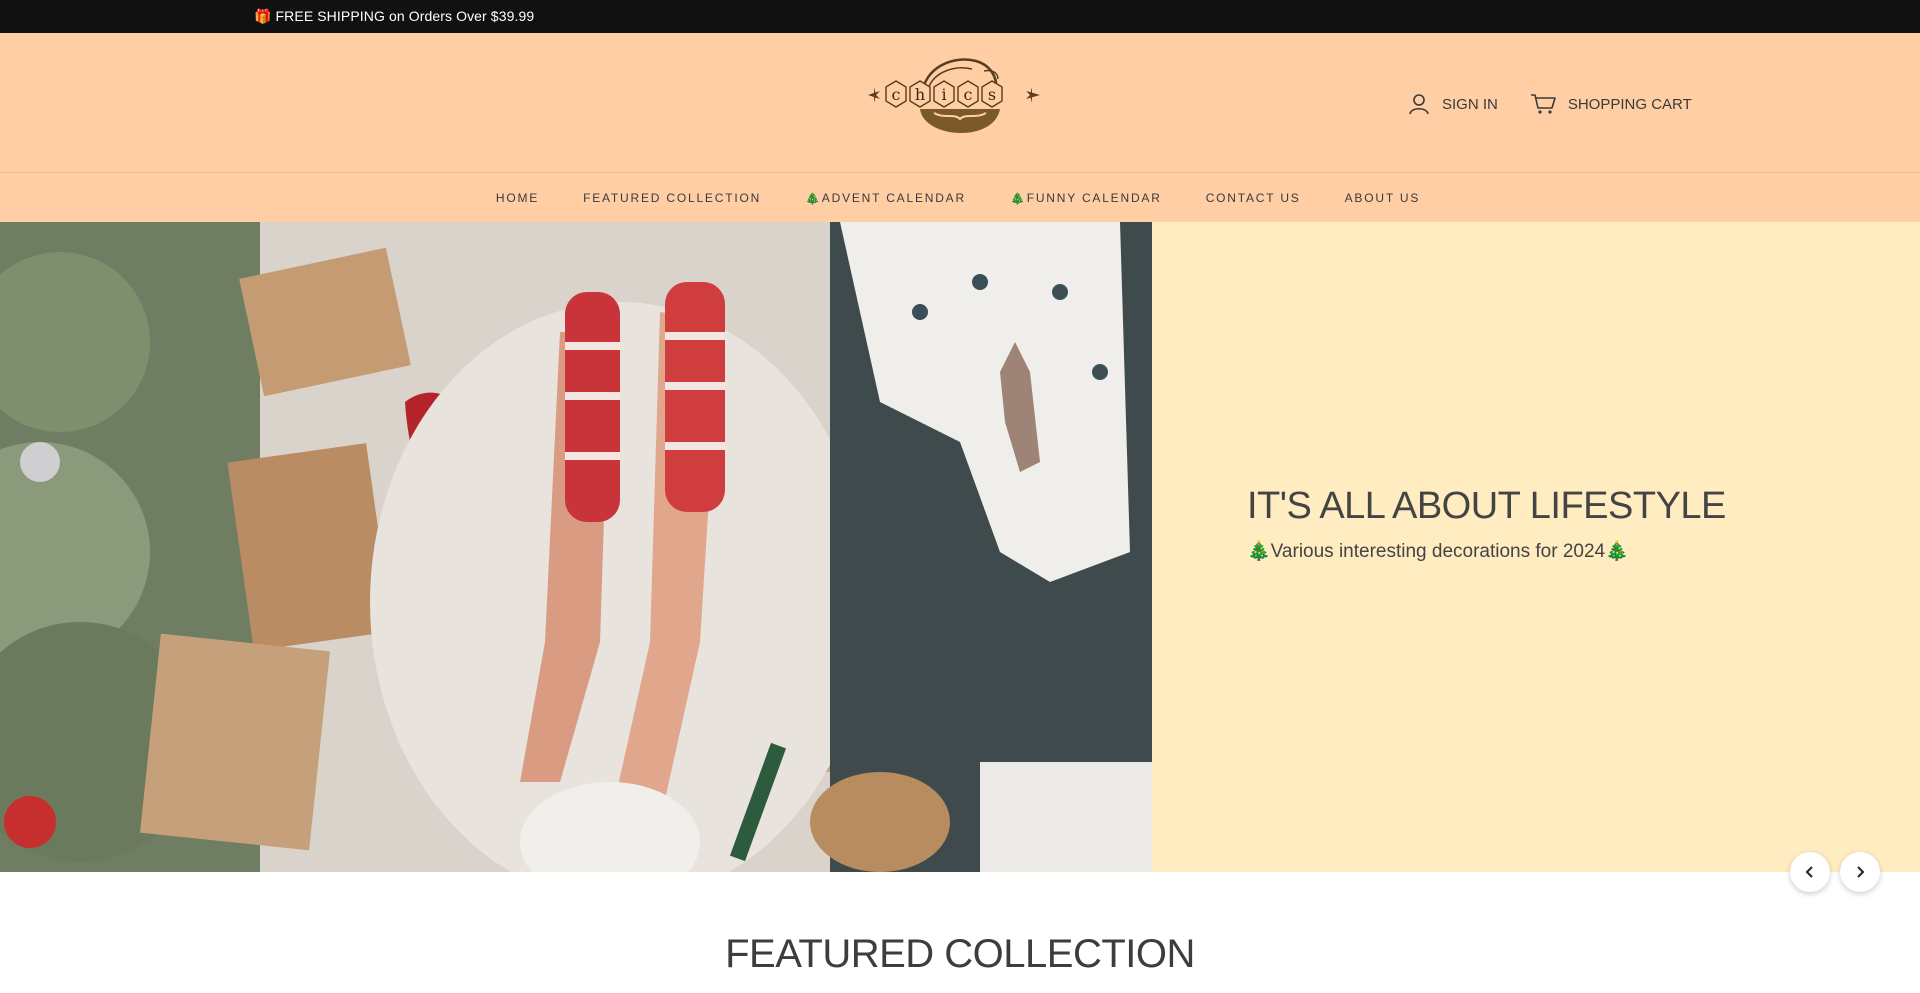 The image size is (1920, 993). Describe the element at coordinates (896, 94) in the screenshot. I see `logo-letter-c: c` at that location.